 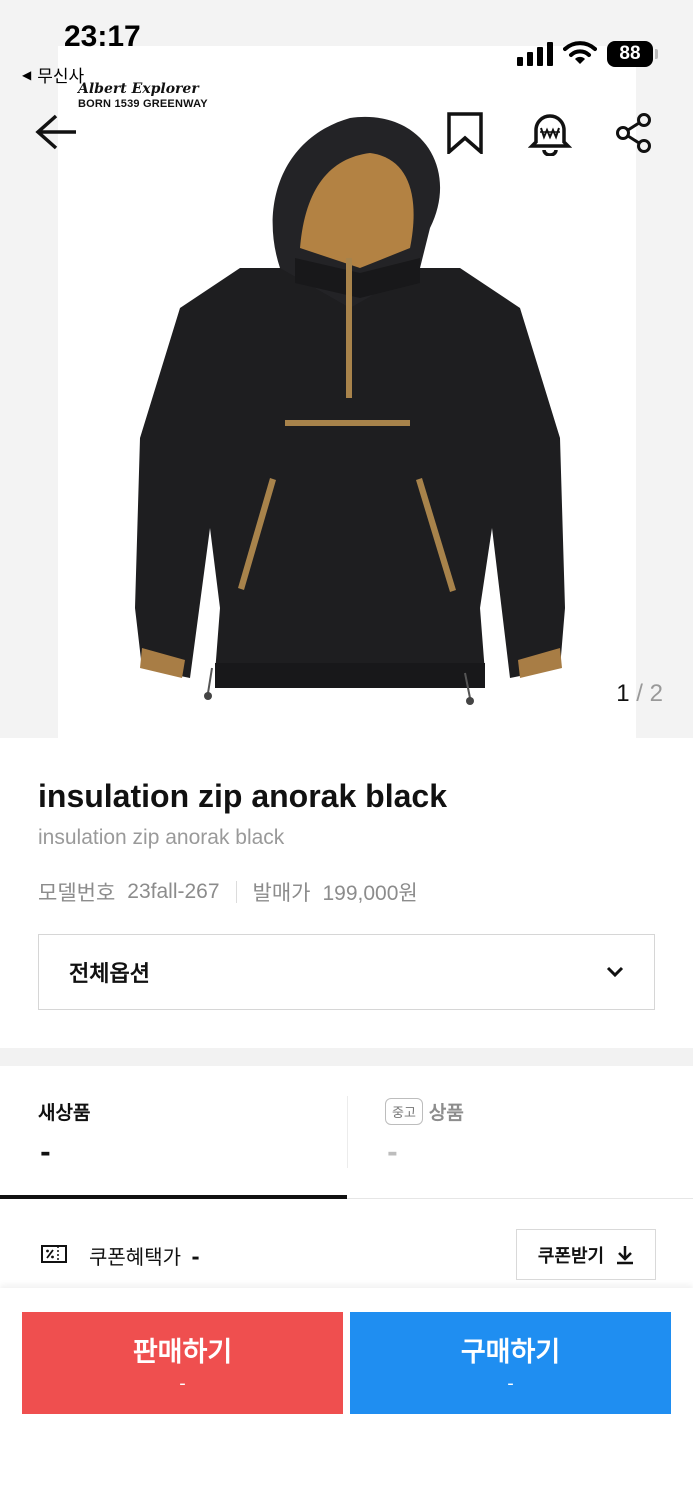 I want to click on sell-button: 판매하기 -, so click(x=182, y=1363).